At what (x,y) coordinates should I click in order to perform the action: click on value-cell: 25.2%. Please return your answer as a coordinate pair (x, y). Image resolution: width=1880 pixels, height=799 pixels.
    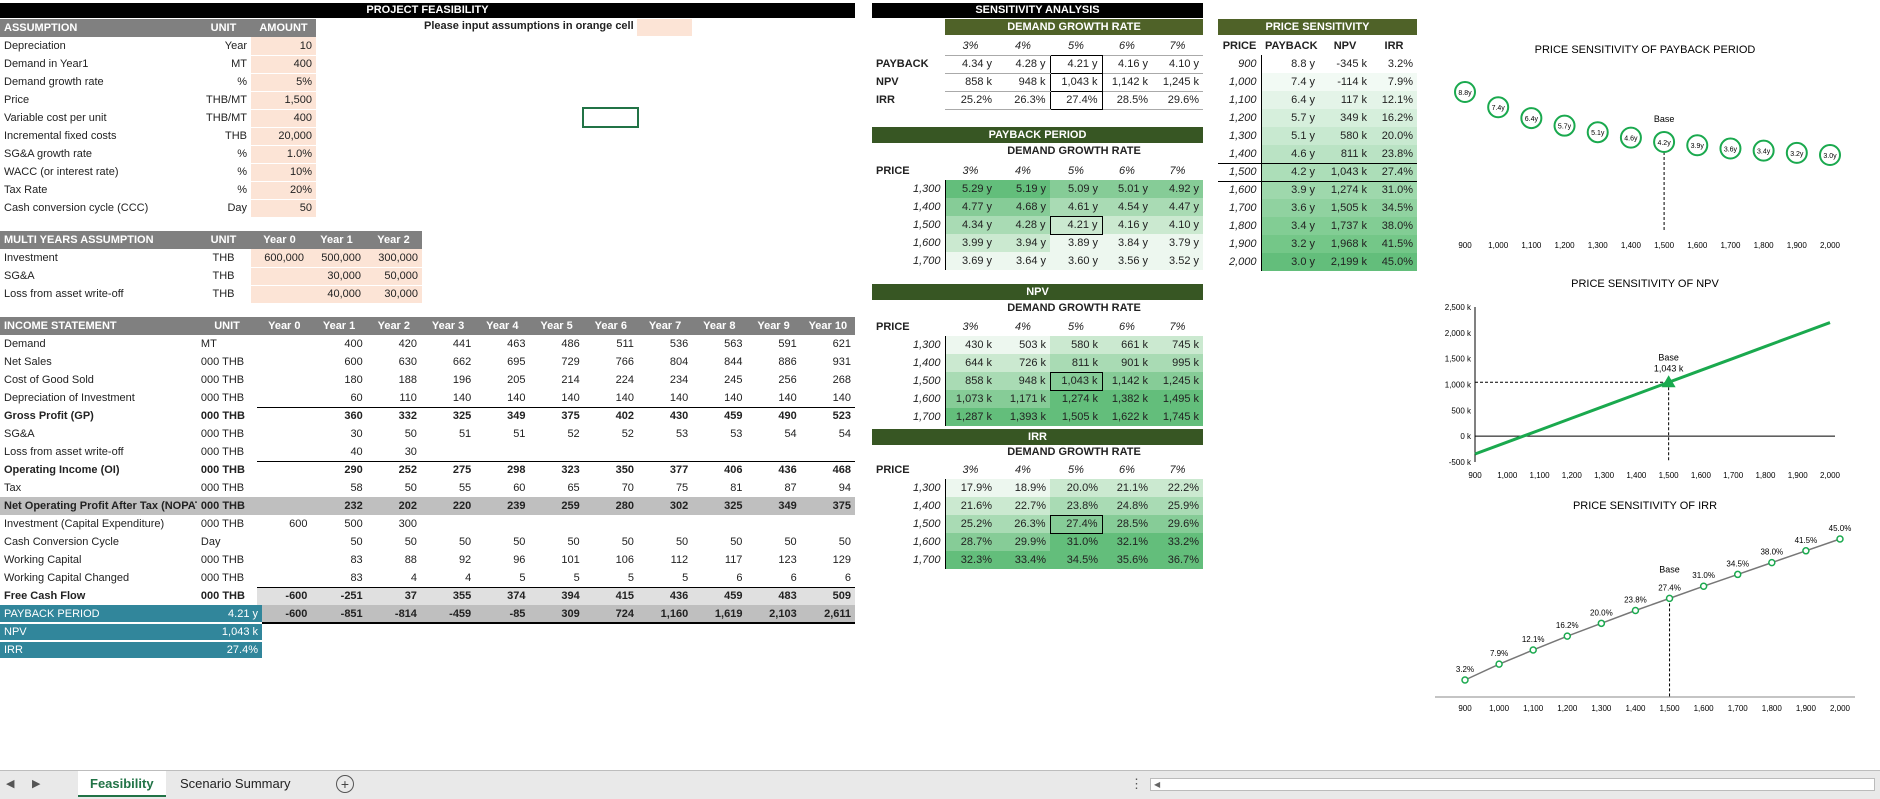
    Looking at the image, I should click on (970, 524).